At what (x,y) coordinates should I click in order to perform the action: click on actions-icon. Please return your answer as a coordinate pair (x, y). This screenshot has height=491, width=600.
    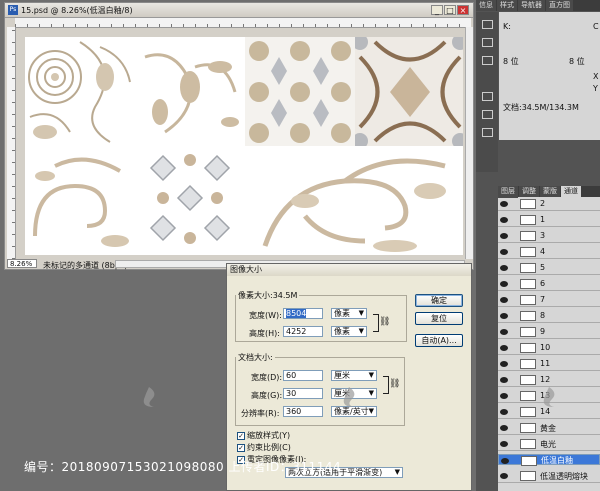
    Looking at the image, I should click on (487, 42).